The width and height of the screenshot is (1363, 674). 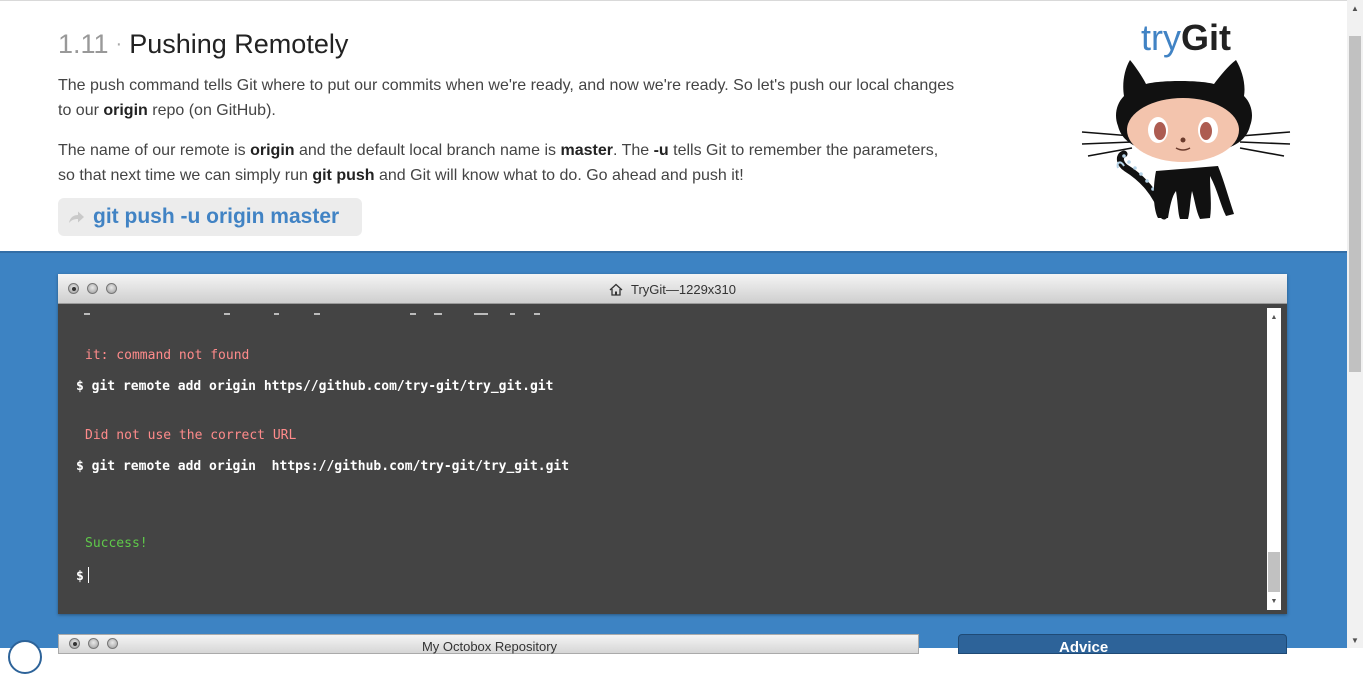 What do you see at coordinates (661, 150) in the screenshot?
I see `p2-bold-u: -u` at bounding box center [661, 150].